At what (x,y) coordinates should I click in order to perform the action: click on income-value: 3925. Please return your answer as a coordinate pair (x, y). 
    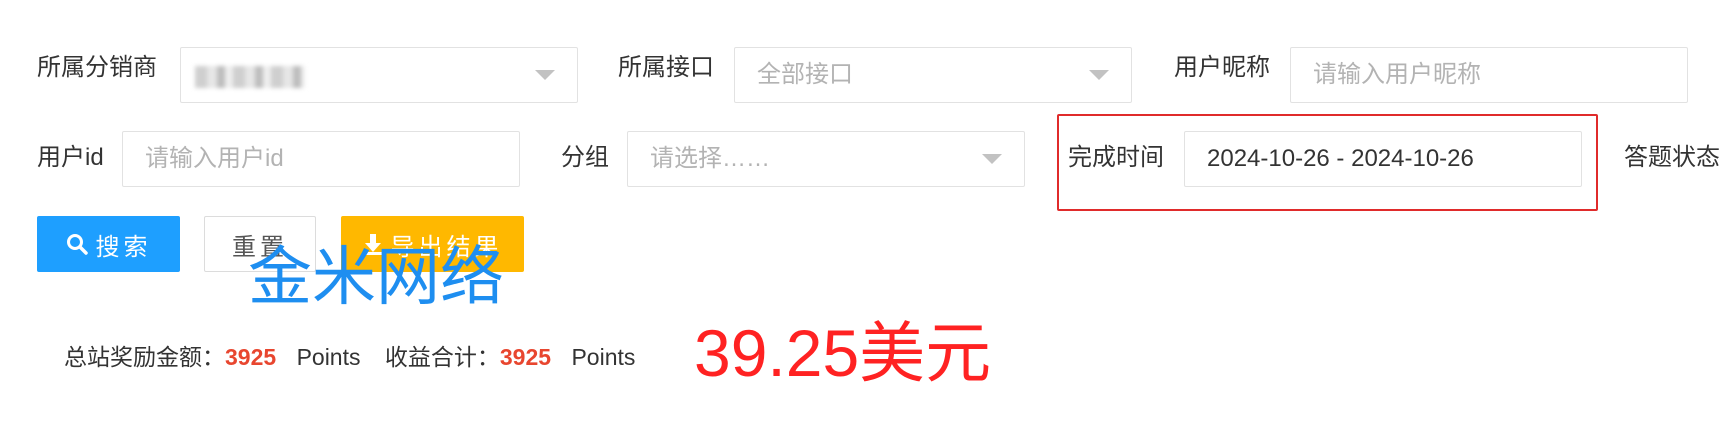
    Looking at the image, I should click on (525, 357).